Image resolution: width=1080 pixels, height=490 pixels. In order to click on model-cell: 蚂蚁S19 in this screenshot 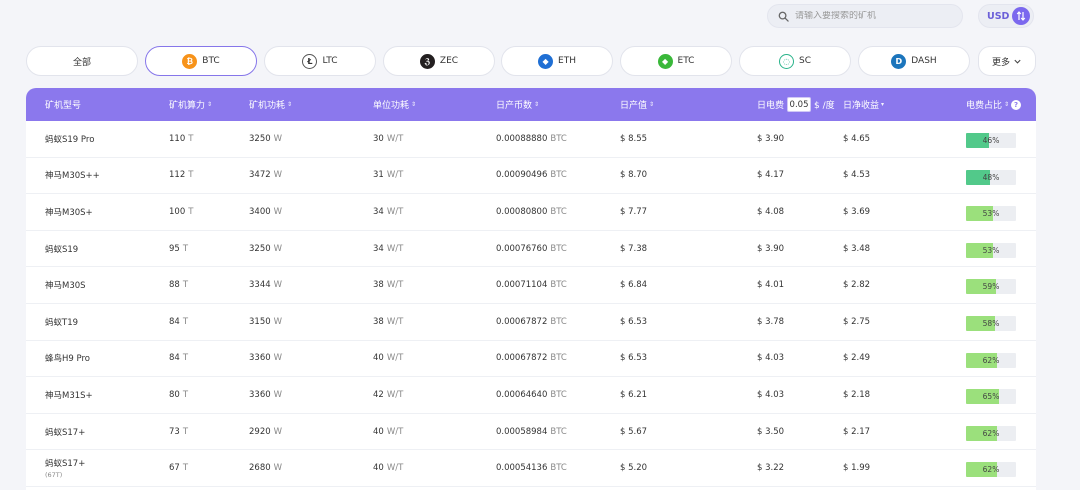, I will do `click(61, 249)`.